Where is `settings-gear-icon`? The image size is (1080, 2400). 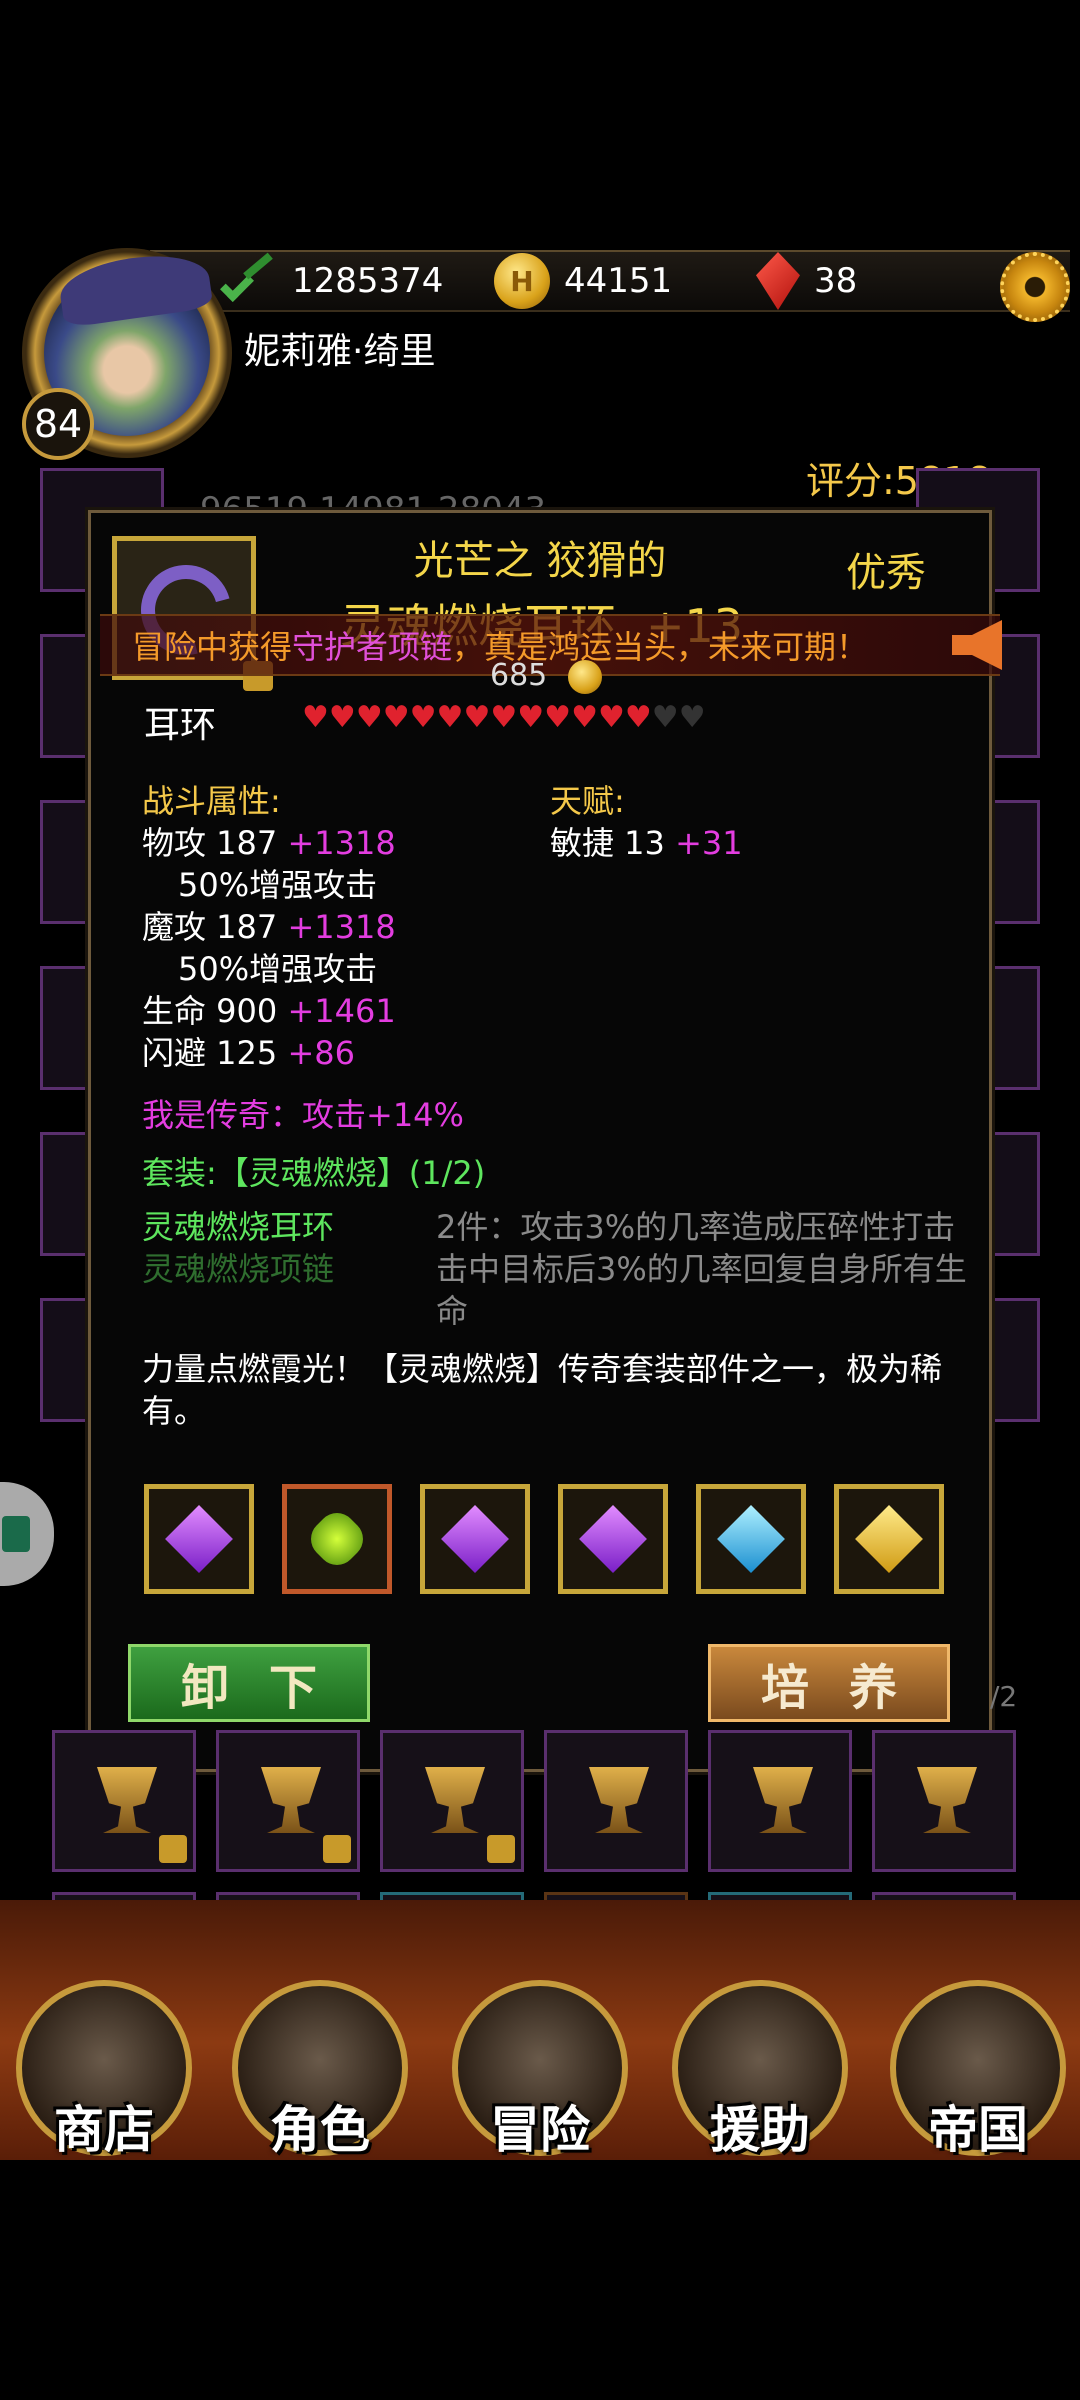 settings-gear-icon is located at coordinates (1035, 287).